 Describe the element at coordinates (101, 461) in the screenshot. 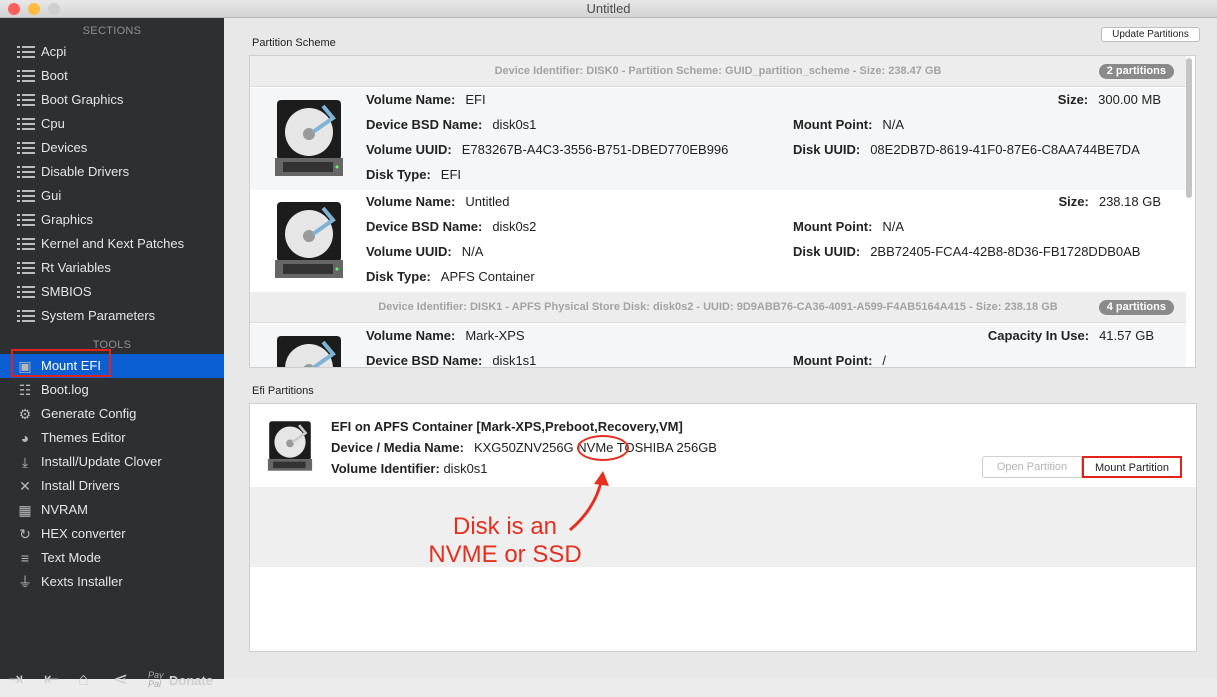

I see `sidebar-item-label: Install/Update Clover` at that location.